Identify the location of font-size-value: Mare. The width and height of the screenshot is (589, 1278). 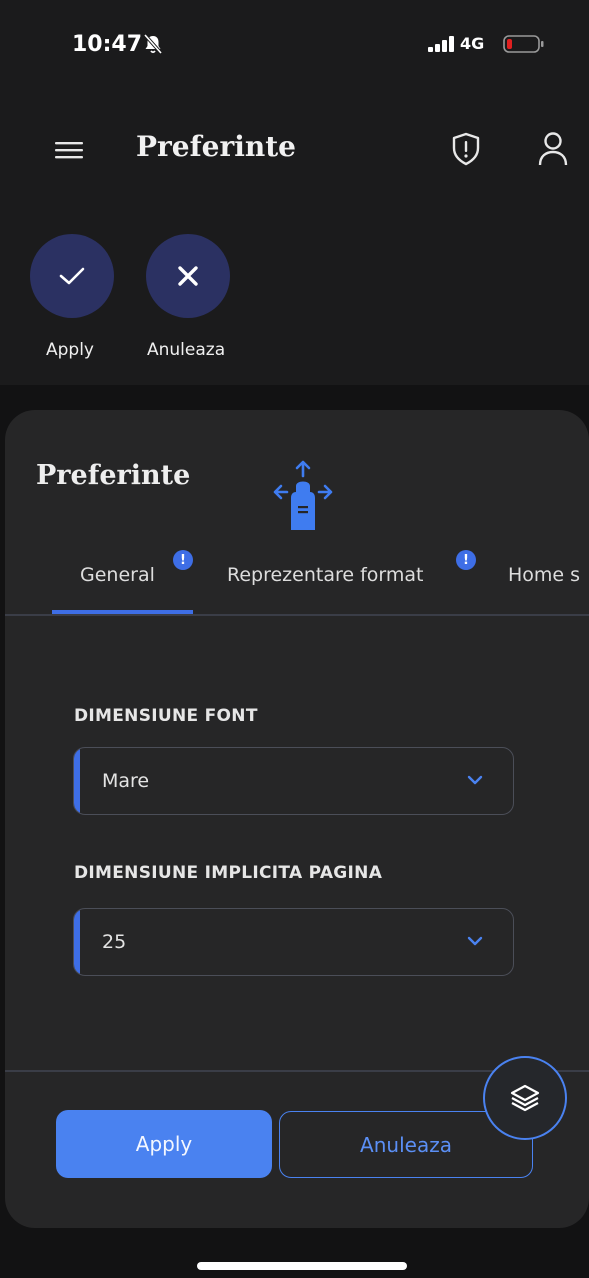
(126, 781).